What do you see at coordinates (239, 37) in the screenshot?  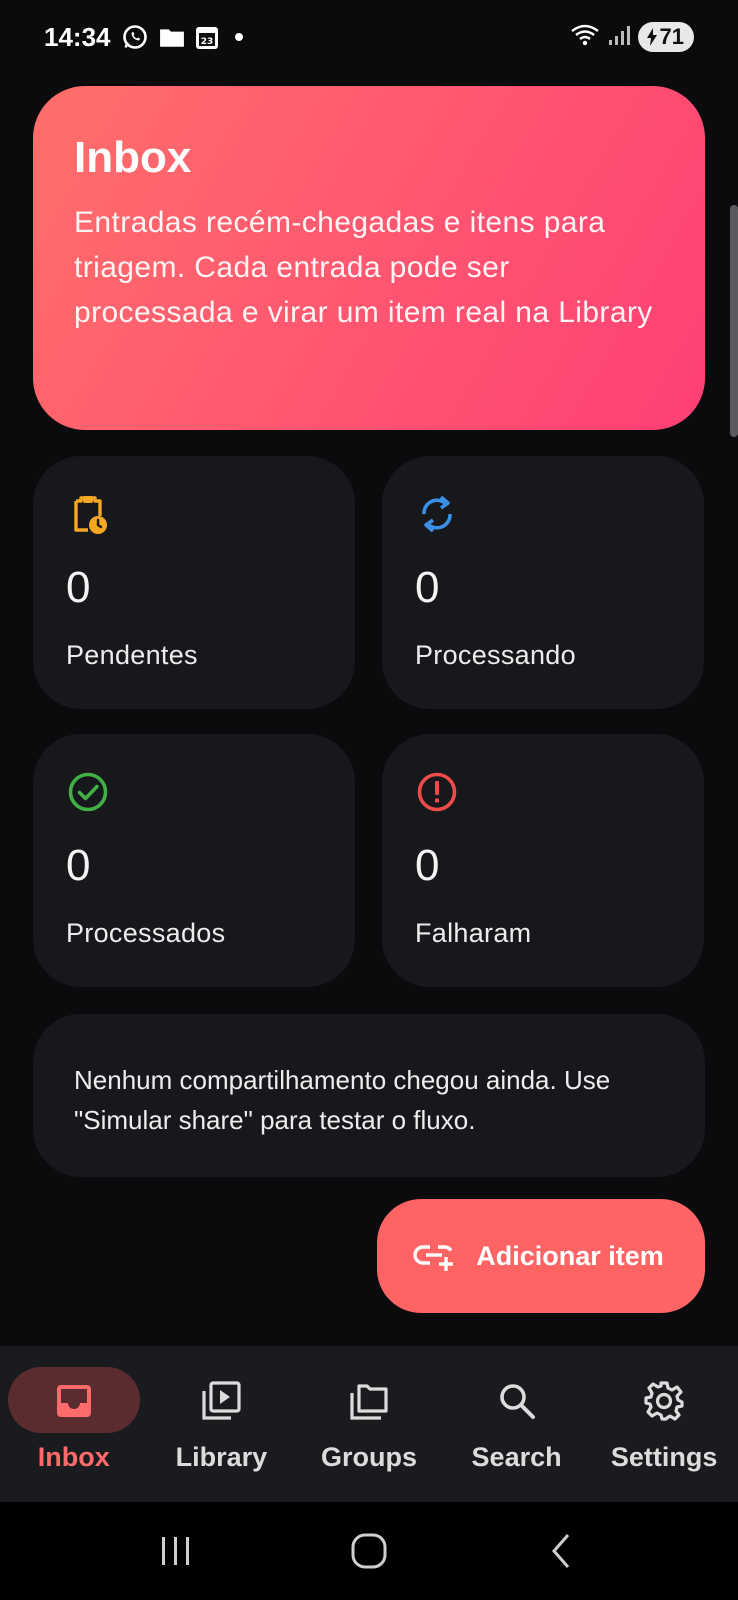 I see `notification-dot-icon` at bounding box center [239, 37].